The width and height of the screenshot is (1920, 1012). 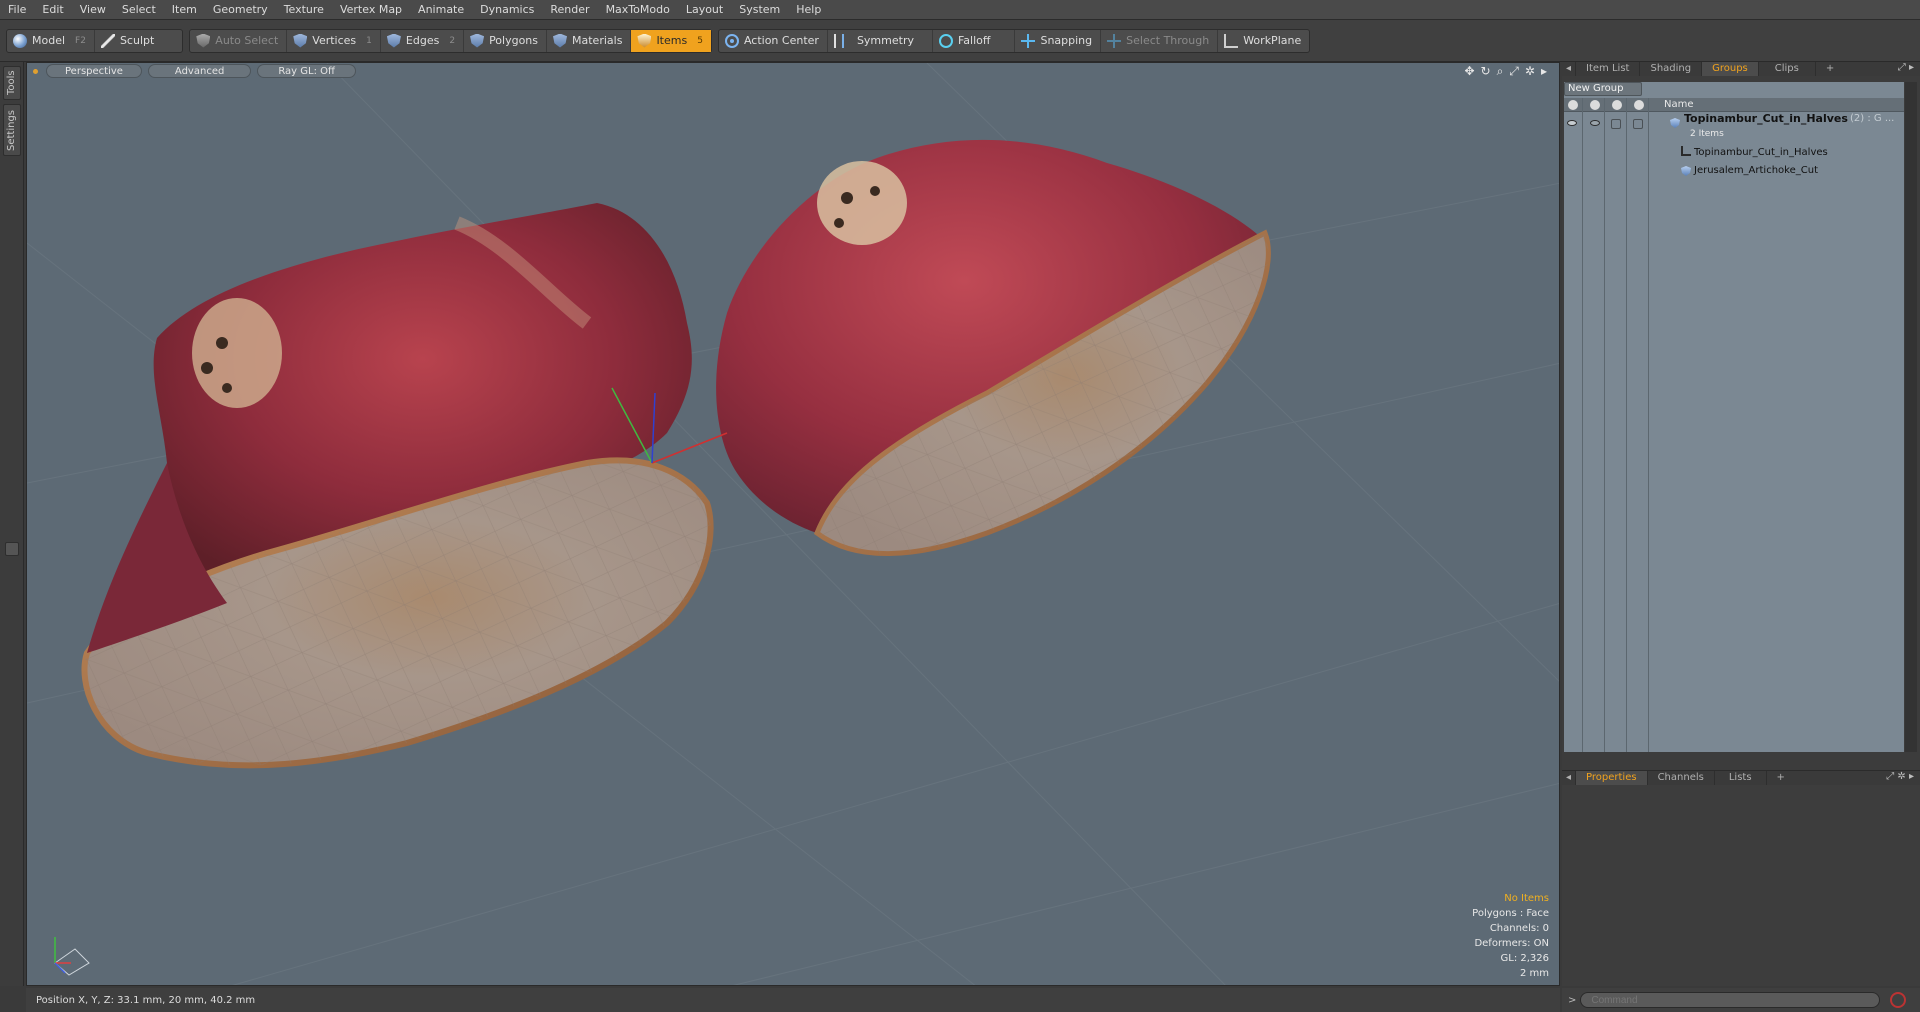 I want to click on model-button: Model F2, so click(x=51, y=40).